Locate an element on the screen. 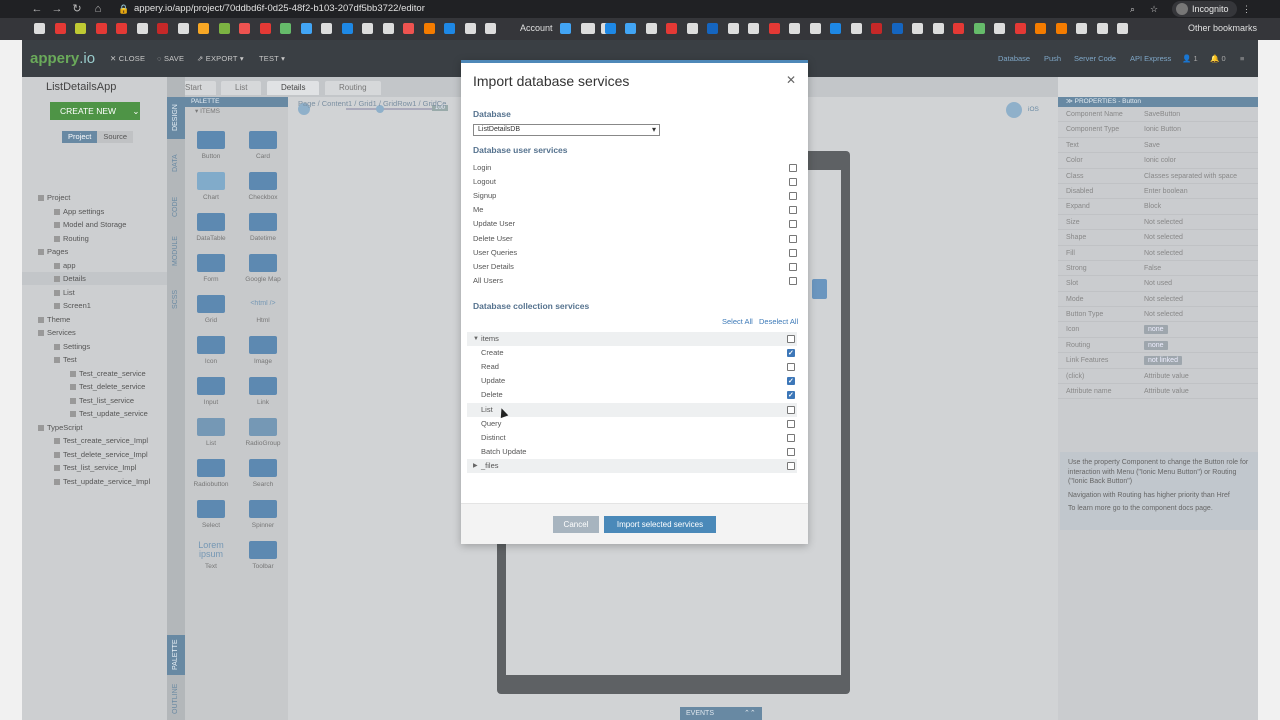 The height and width of the screenshot is (720, 1280). palette-item-google-map: Google Map is located at coordinates (263, 268).